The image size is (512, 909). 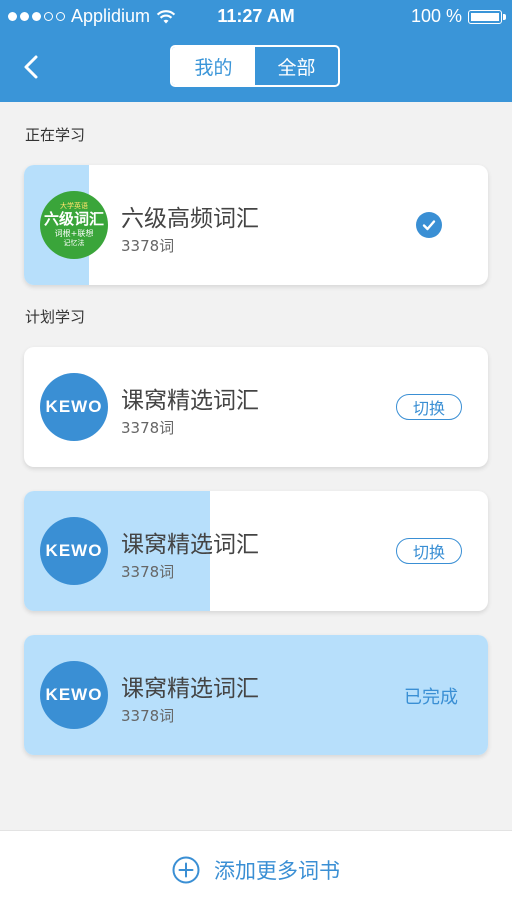 I want to click on footer-bar: 添加更多词书, so click(x=256, y=869).